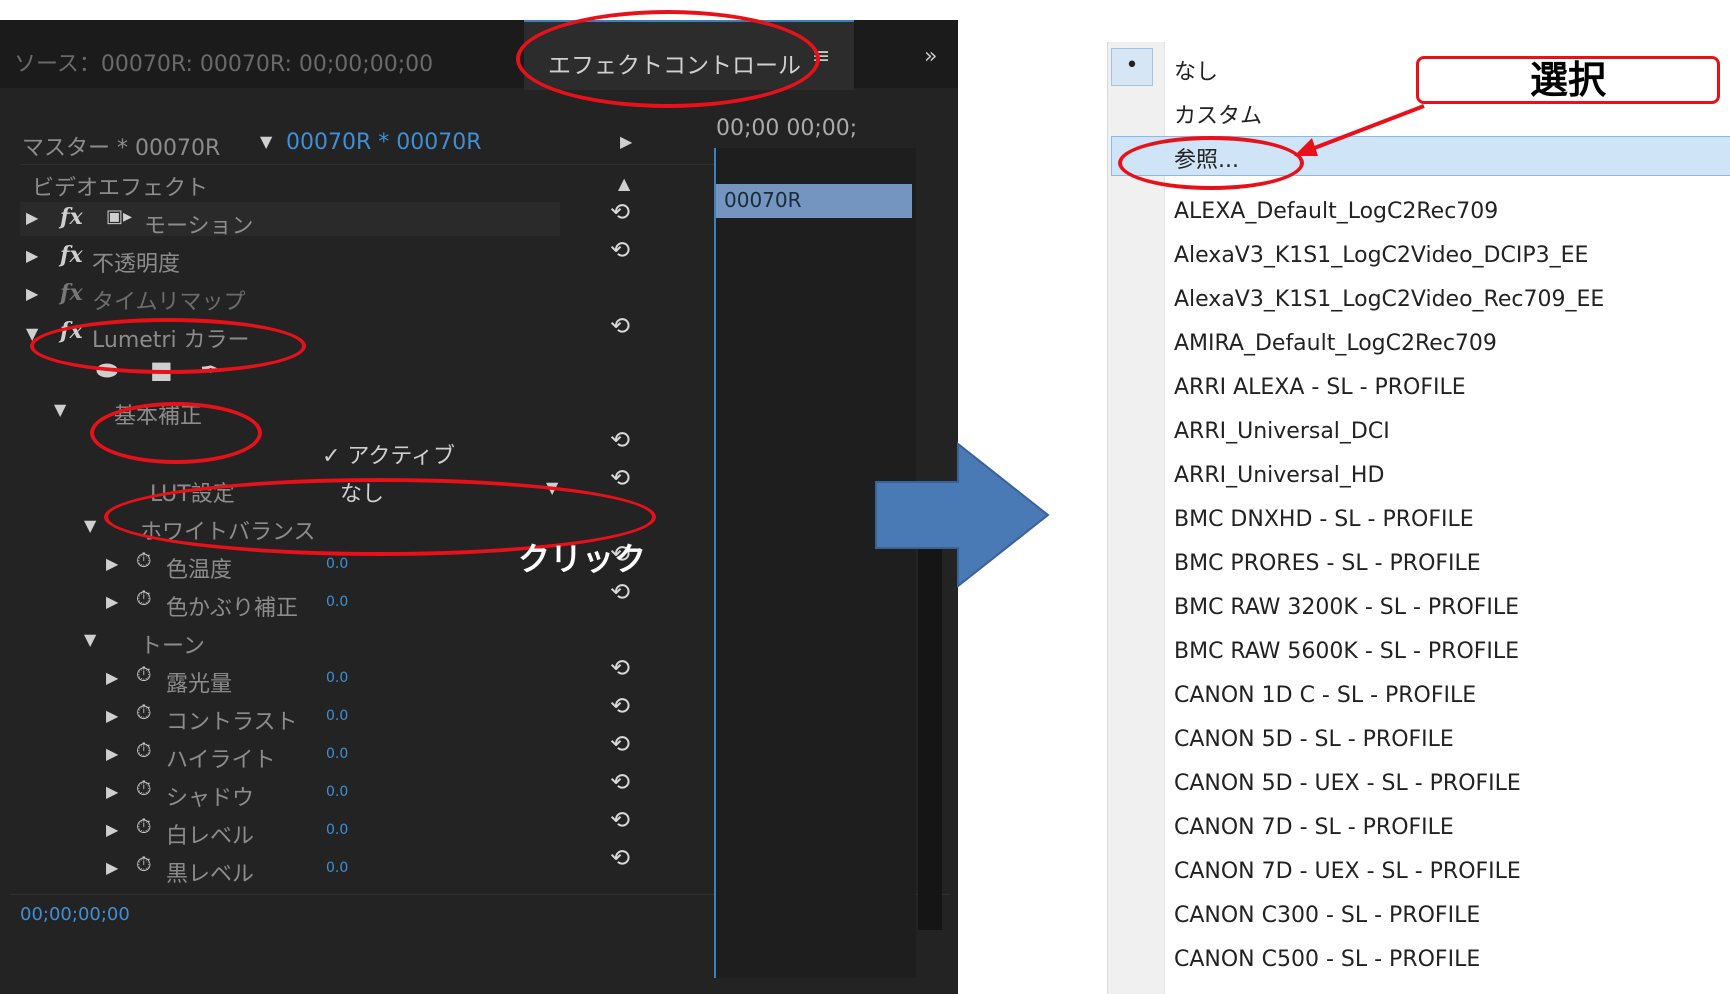  Describe the element at coordinates (1320, 387) in the screenshot. I see `dropdown-item: ARRI ALEXA - SL - PROFILE` at that location.